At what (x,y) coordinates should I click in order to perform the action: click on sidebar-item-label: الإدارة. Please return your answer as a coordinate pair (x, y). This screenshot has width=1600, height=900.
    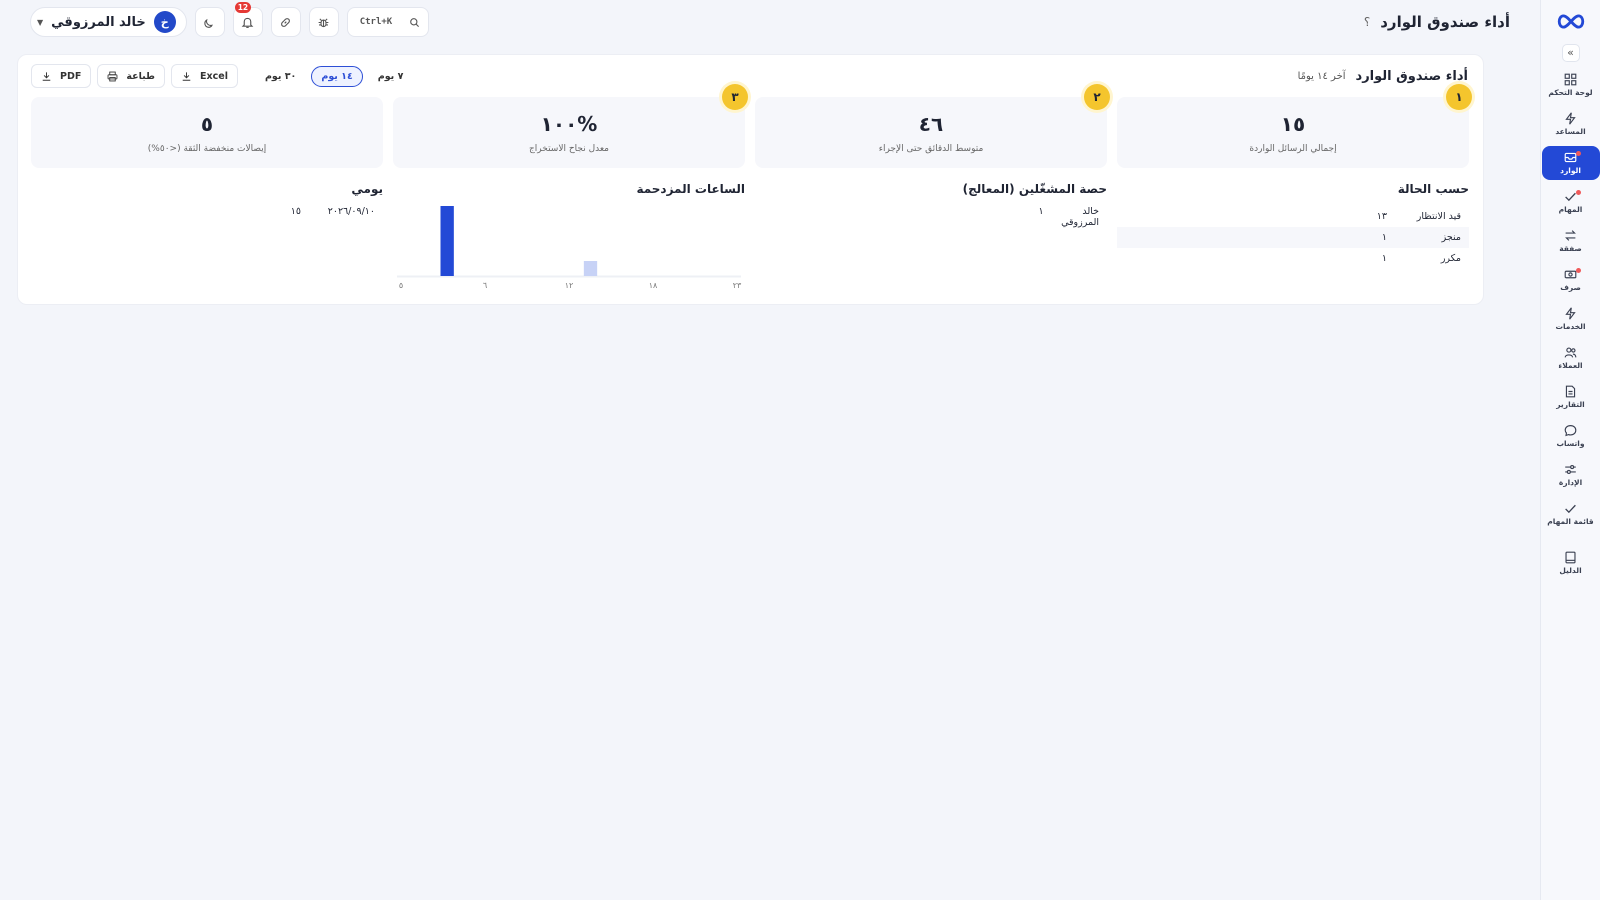
    Looking at the image, I should click on (1570, 482).